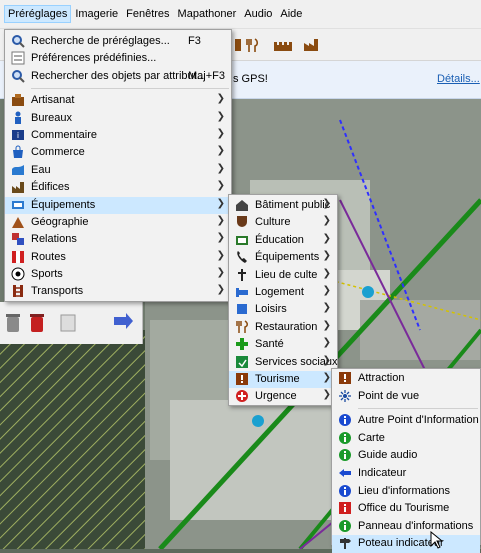 The width and height of the screenshot is (481, 553). Describe the element at coordinates (118, 257) in the screenshot. I see `menu-item-roads: Routes ❯` at that location.